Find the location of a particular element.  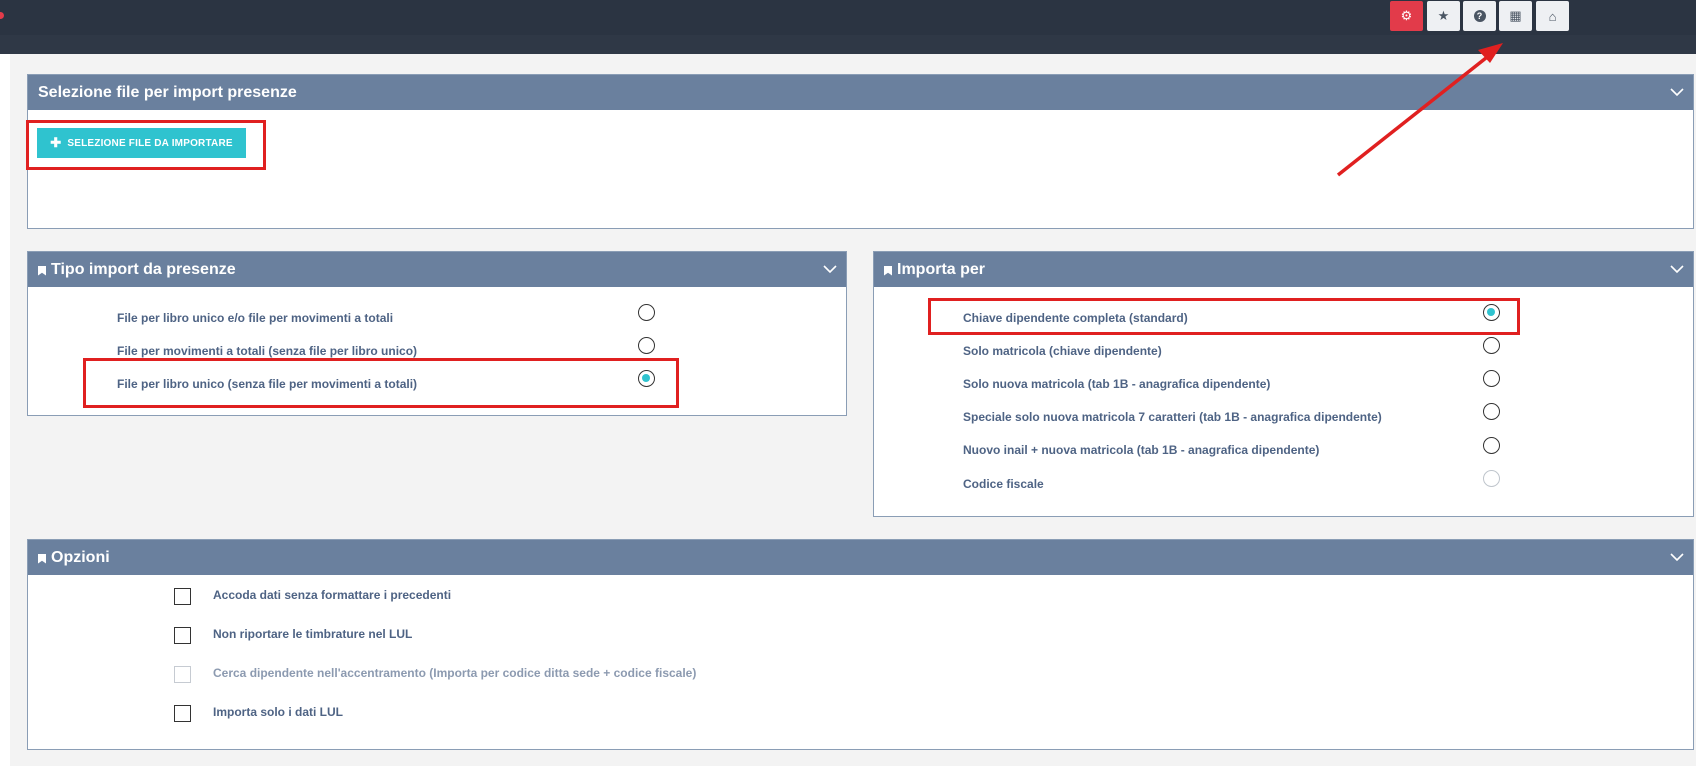

import-by-panel-header: Importa per is located at coordinates (1283, 269).